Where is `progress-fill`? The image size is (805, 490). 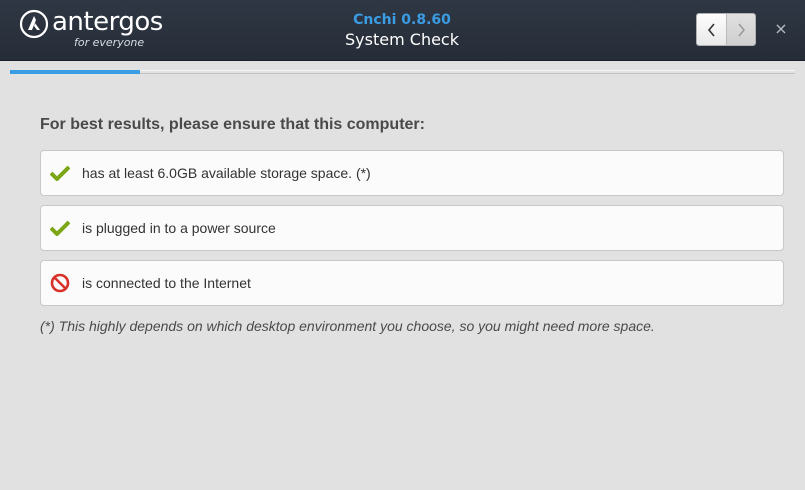 progress-fill is located at coordinates (75, 72).